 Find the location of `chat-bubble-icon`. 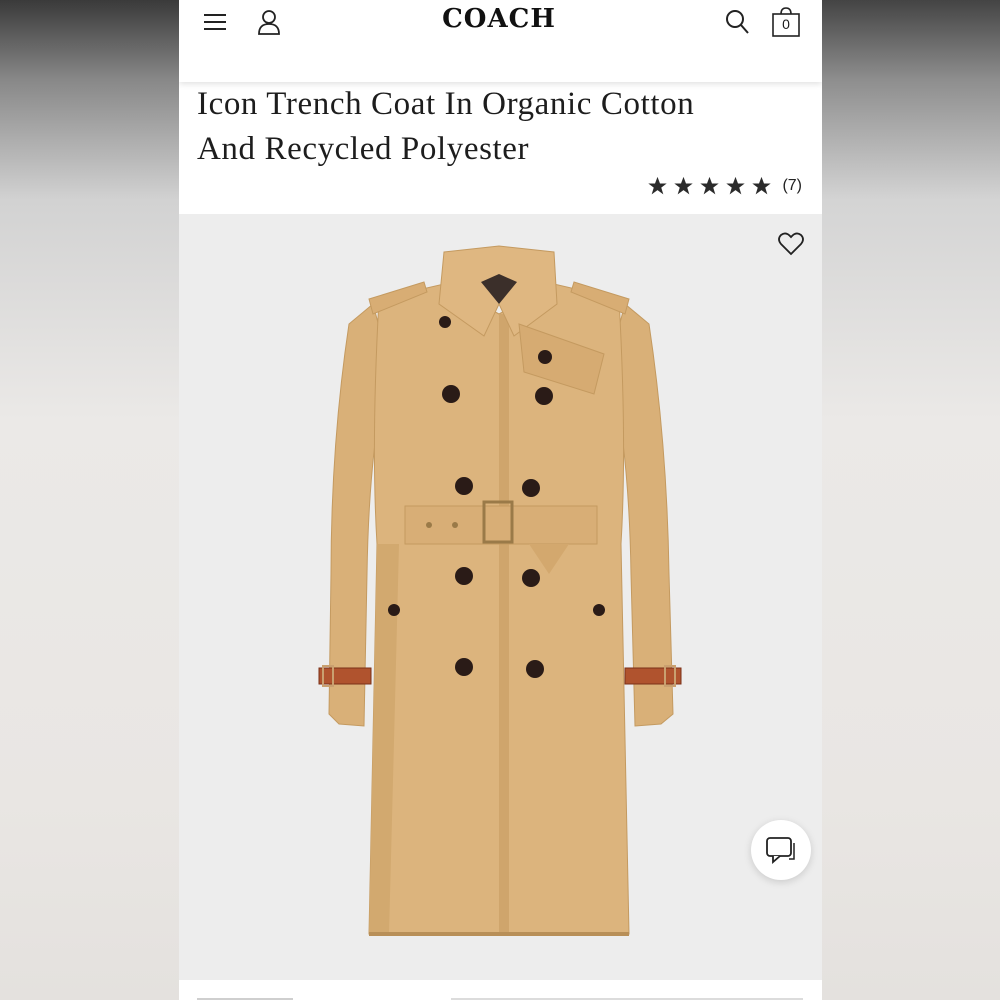

chat-bubble-icon is located at coordinates (780, 850).